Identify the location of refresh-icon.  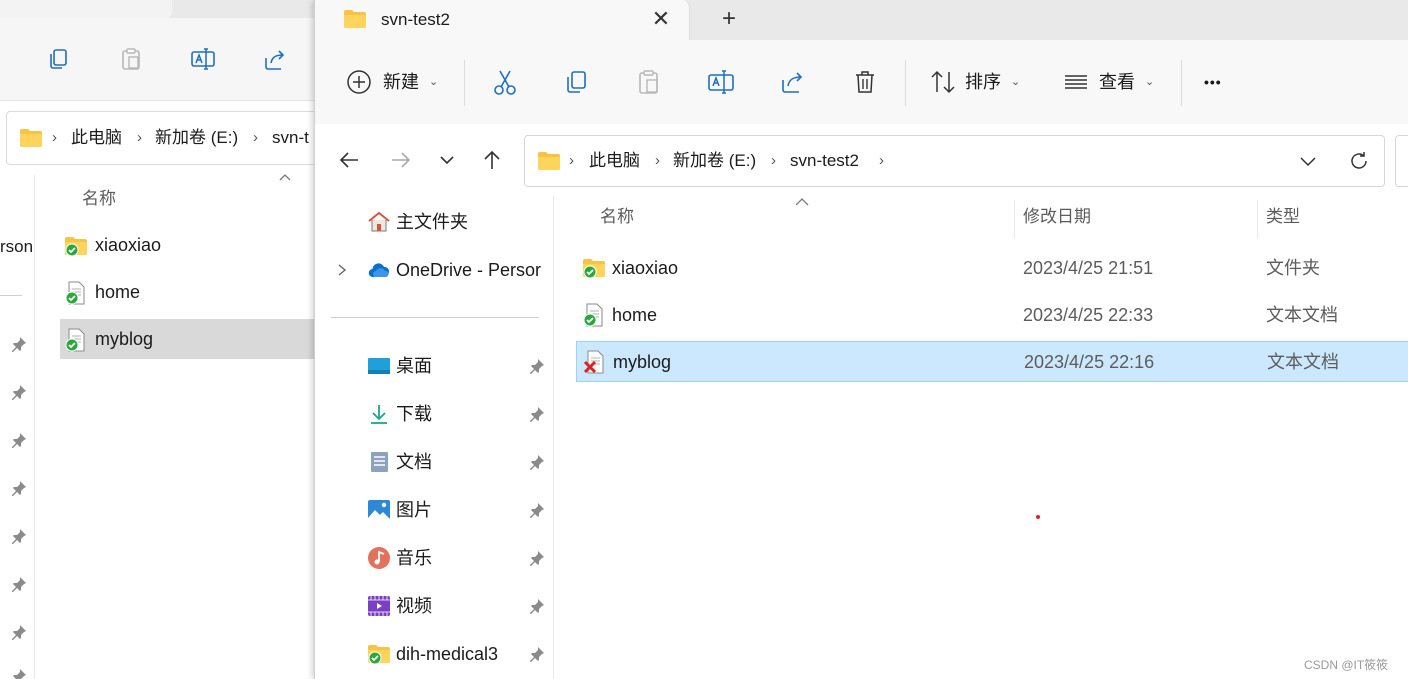
(1359, 161).